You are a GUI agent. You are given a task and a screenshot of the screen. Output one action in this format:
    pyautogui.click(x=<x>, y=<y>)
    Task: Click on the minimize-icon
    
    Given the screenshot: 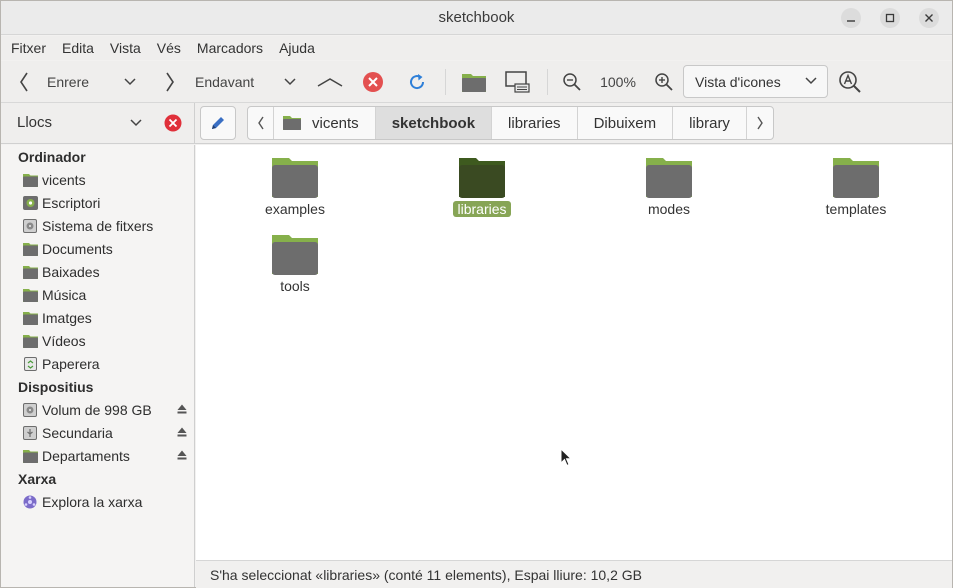 What is the action you would take?
    pyautogui.click(x=851, y=21)
    